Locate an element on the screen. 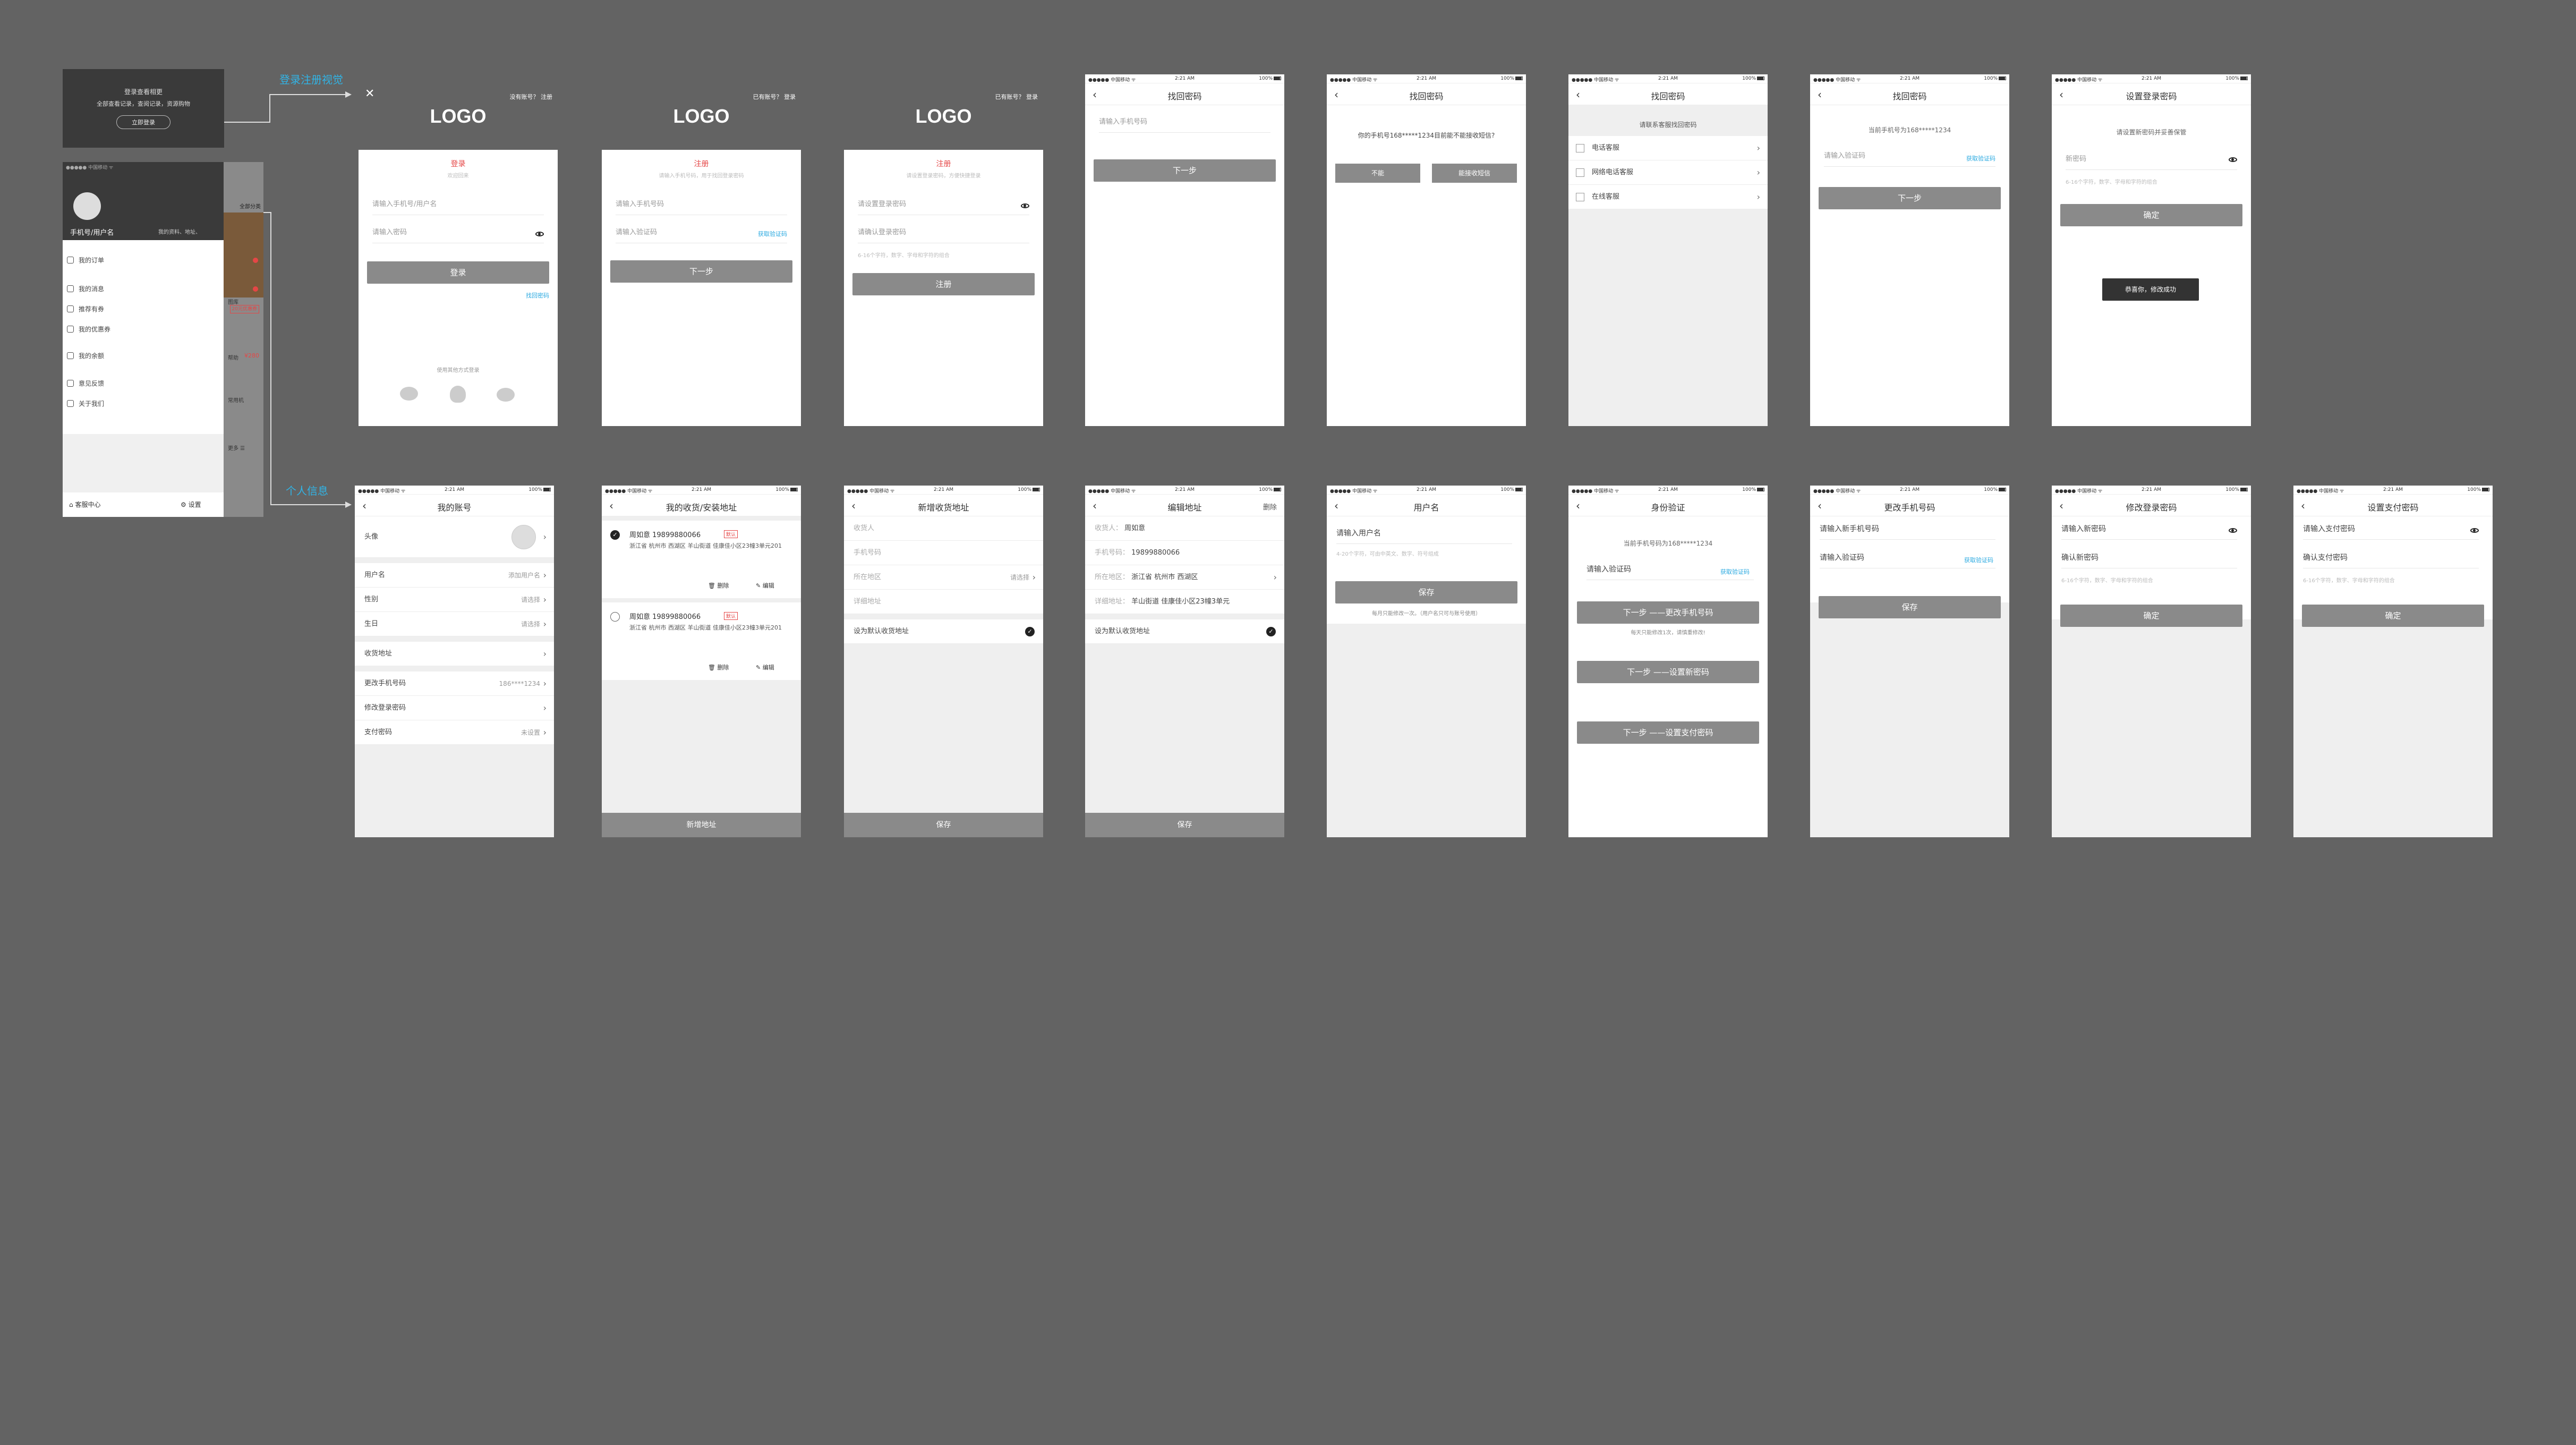 The width and height of the screenshot is (2576, 1445). new-phone-input: 请输入新手机号码 is located at coordinates (1908, 529).